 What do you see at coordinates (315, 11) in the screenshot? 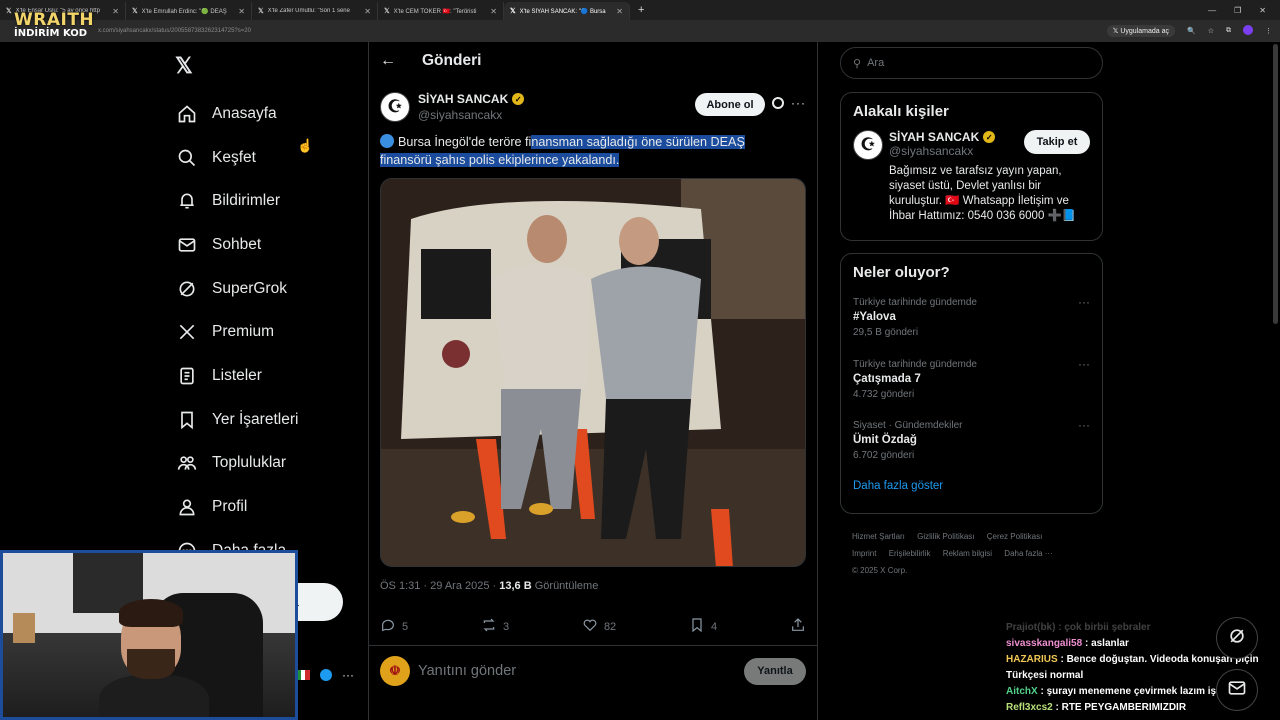
I see `browser-tab: 𝕏 X'te Zafer Umutlu: "Son 1 sene ✕` at bounding box center [315, 11].